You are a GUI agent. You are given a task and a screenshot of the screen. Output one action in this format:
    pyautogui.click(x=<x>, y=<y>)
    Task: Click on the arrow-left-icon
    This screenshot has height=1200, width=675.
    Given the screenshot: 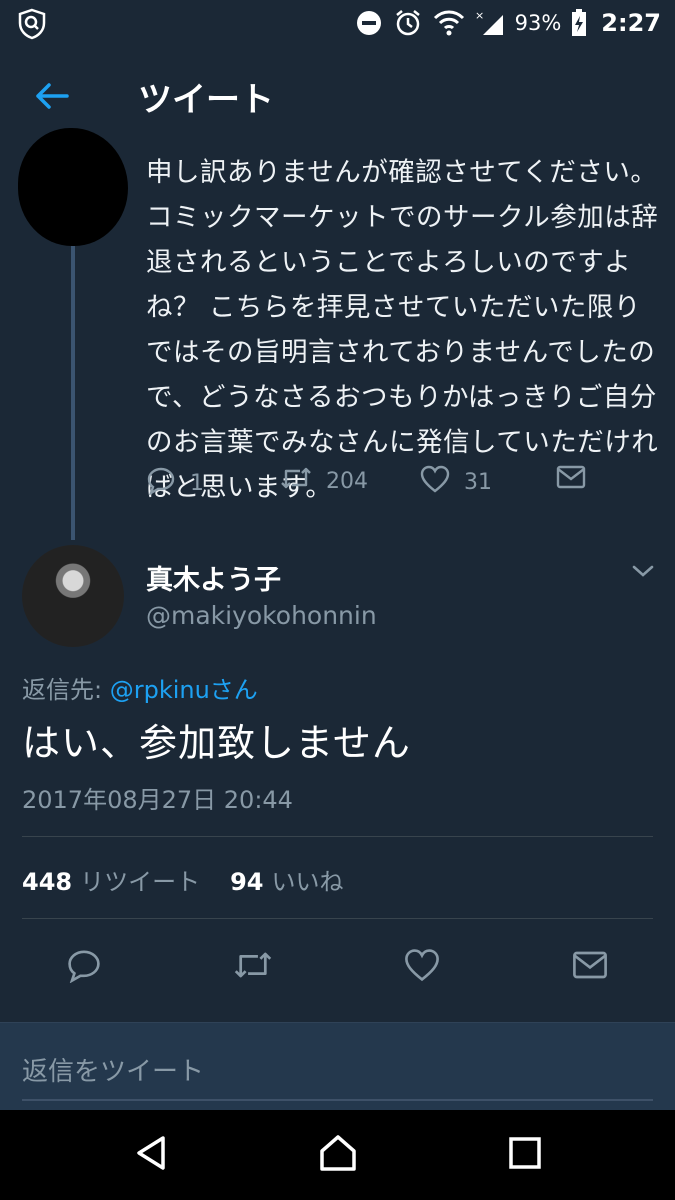 What is the action you would take?
    pyautogui.click(x=52, y=98)
    